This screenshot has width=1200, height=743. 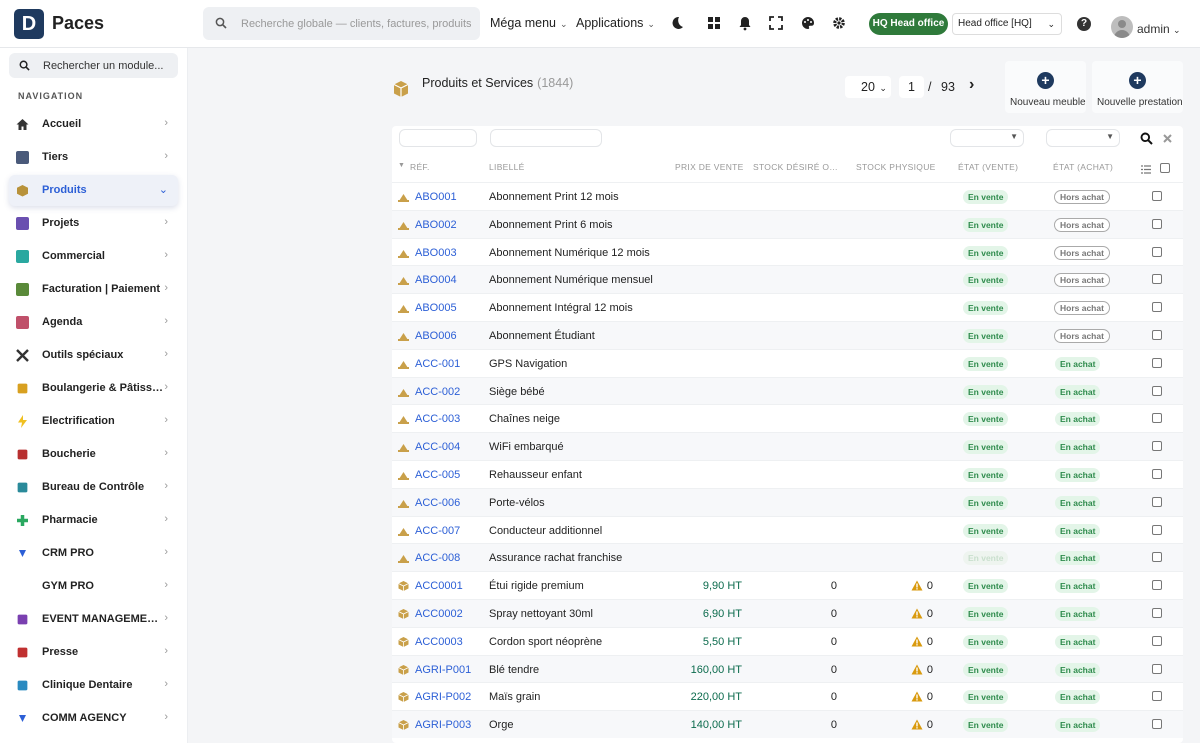 I want to click on header-ref: RÉF., so click(x=420, y=167).